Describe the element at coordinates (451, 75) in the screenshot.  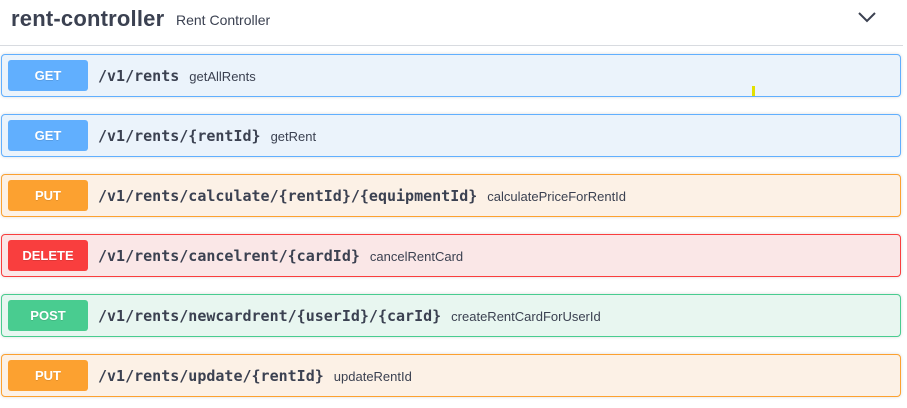
I see `operation-get-all-rents: GET /v1/rents getAllRents` at that location.